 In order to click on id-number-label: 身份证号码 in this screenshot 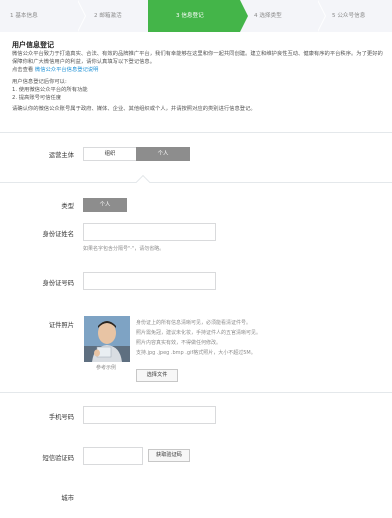, I will do `click(58, 283)`.